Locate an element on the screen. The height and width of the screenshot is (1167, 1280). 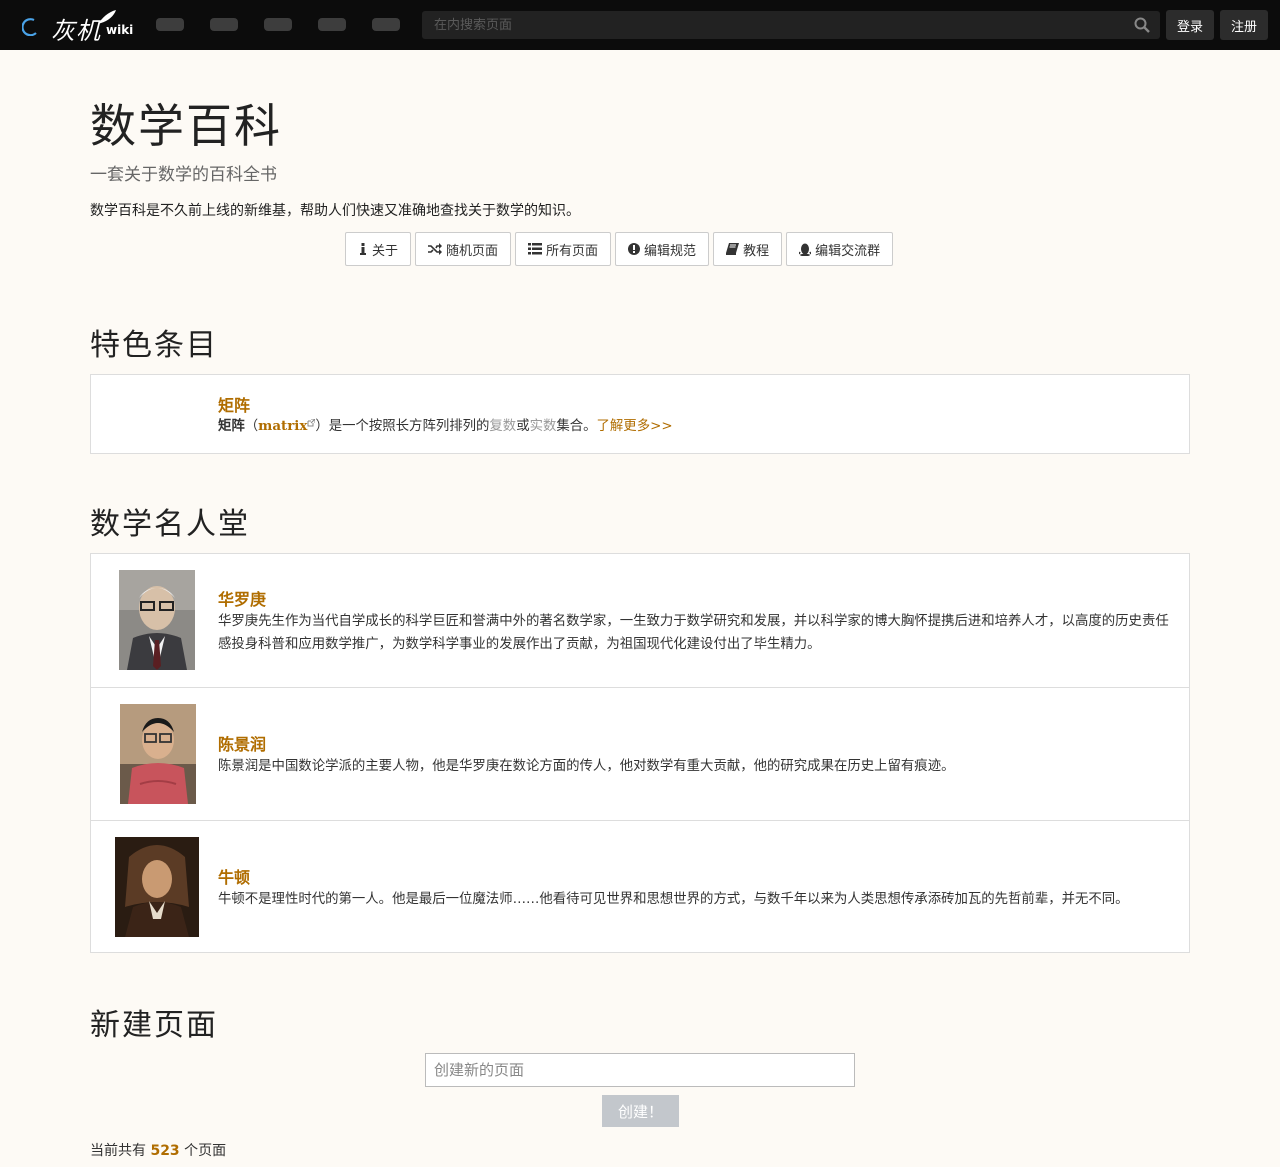
featured-item: 矩阵 矩阵（matrix ）是一个按照长方阵列排列的复数或实数集合。了解更多>> is located at coordinates (640, 414).